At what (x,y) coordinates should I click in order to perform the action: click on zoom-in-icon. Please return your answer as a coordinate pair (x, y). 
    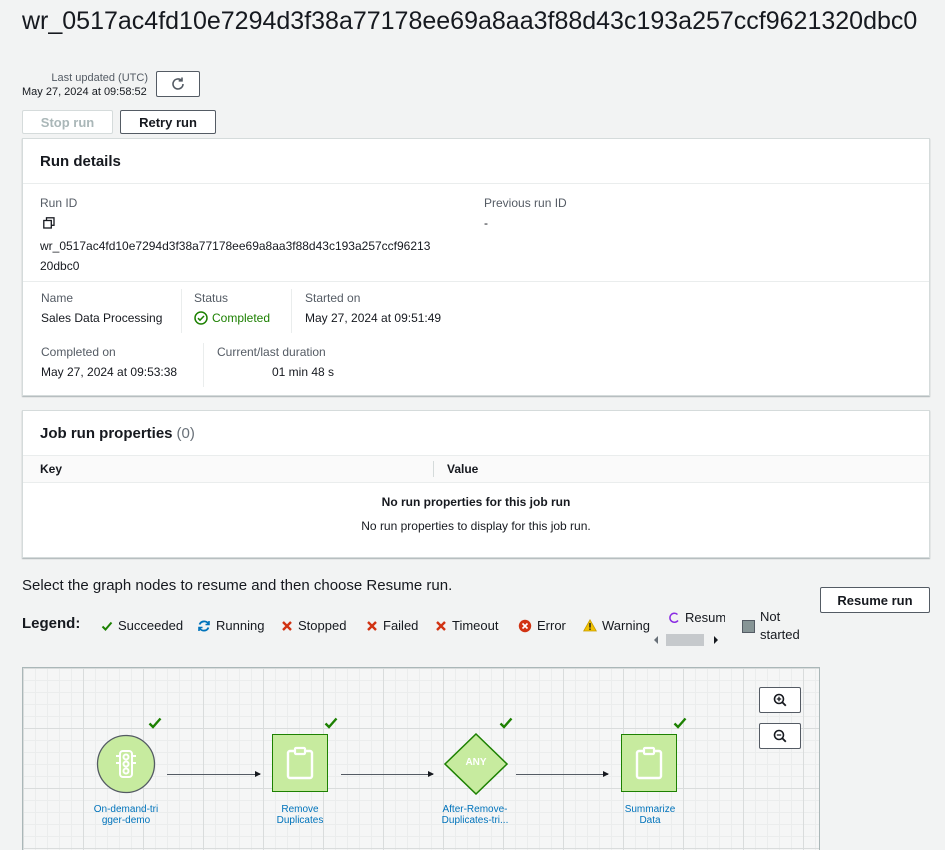
    Looking at the image, I should click on (780, 700).